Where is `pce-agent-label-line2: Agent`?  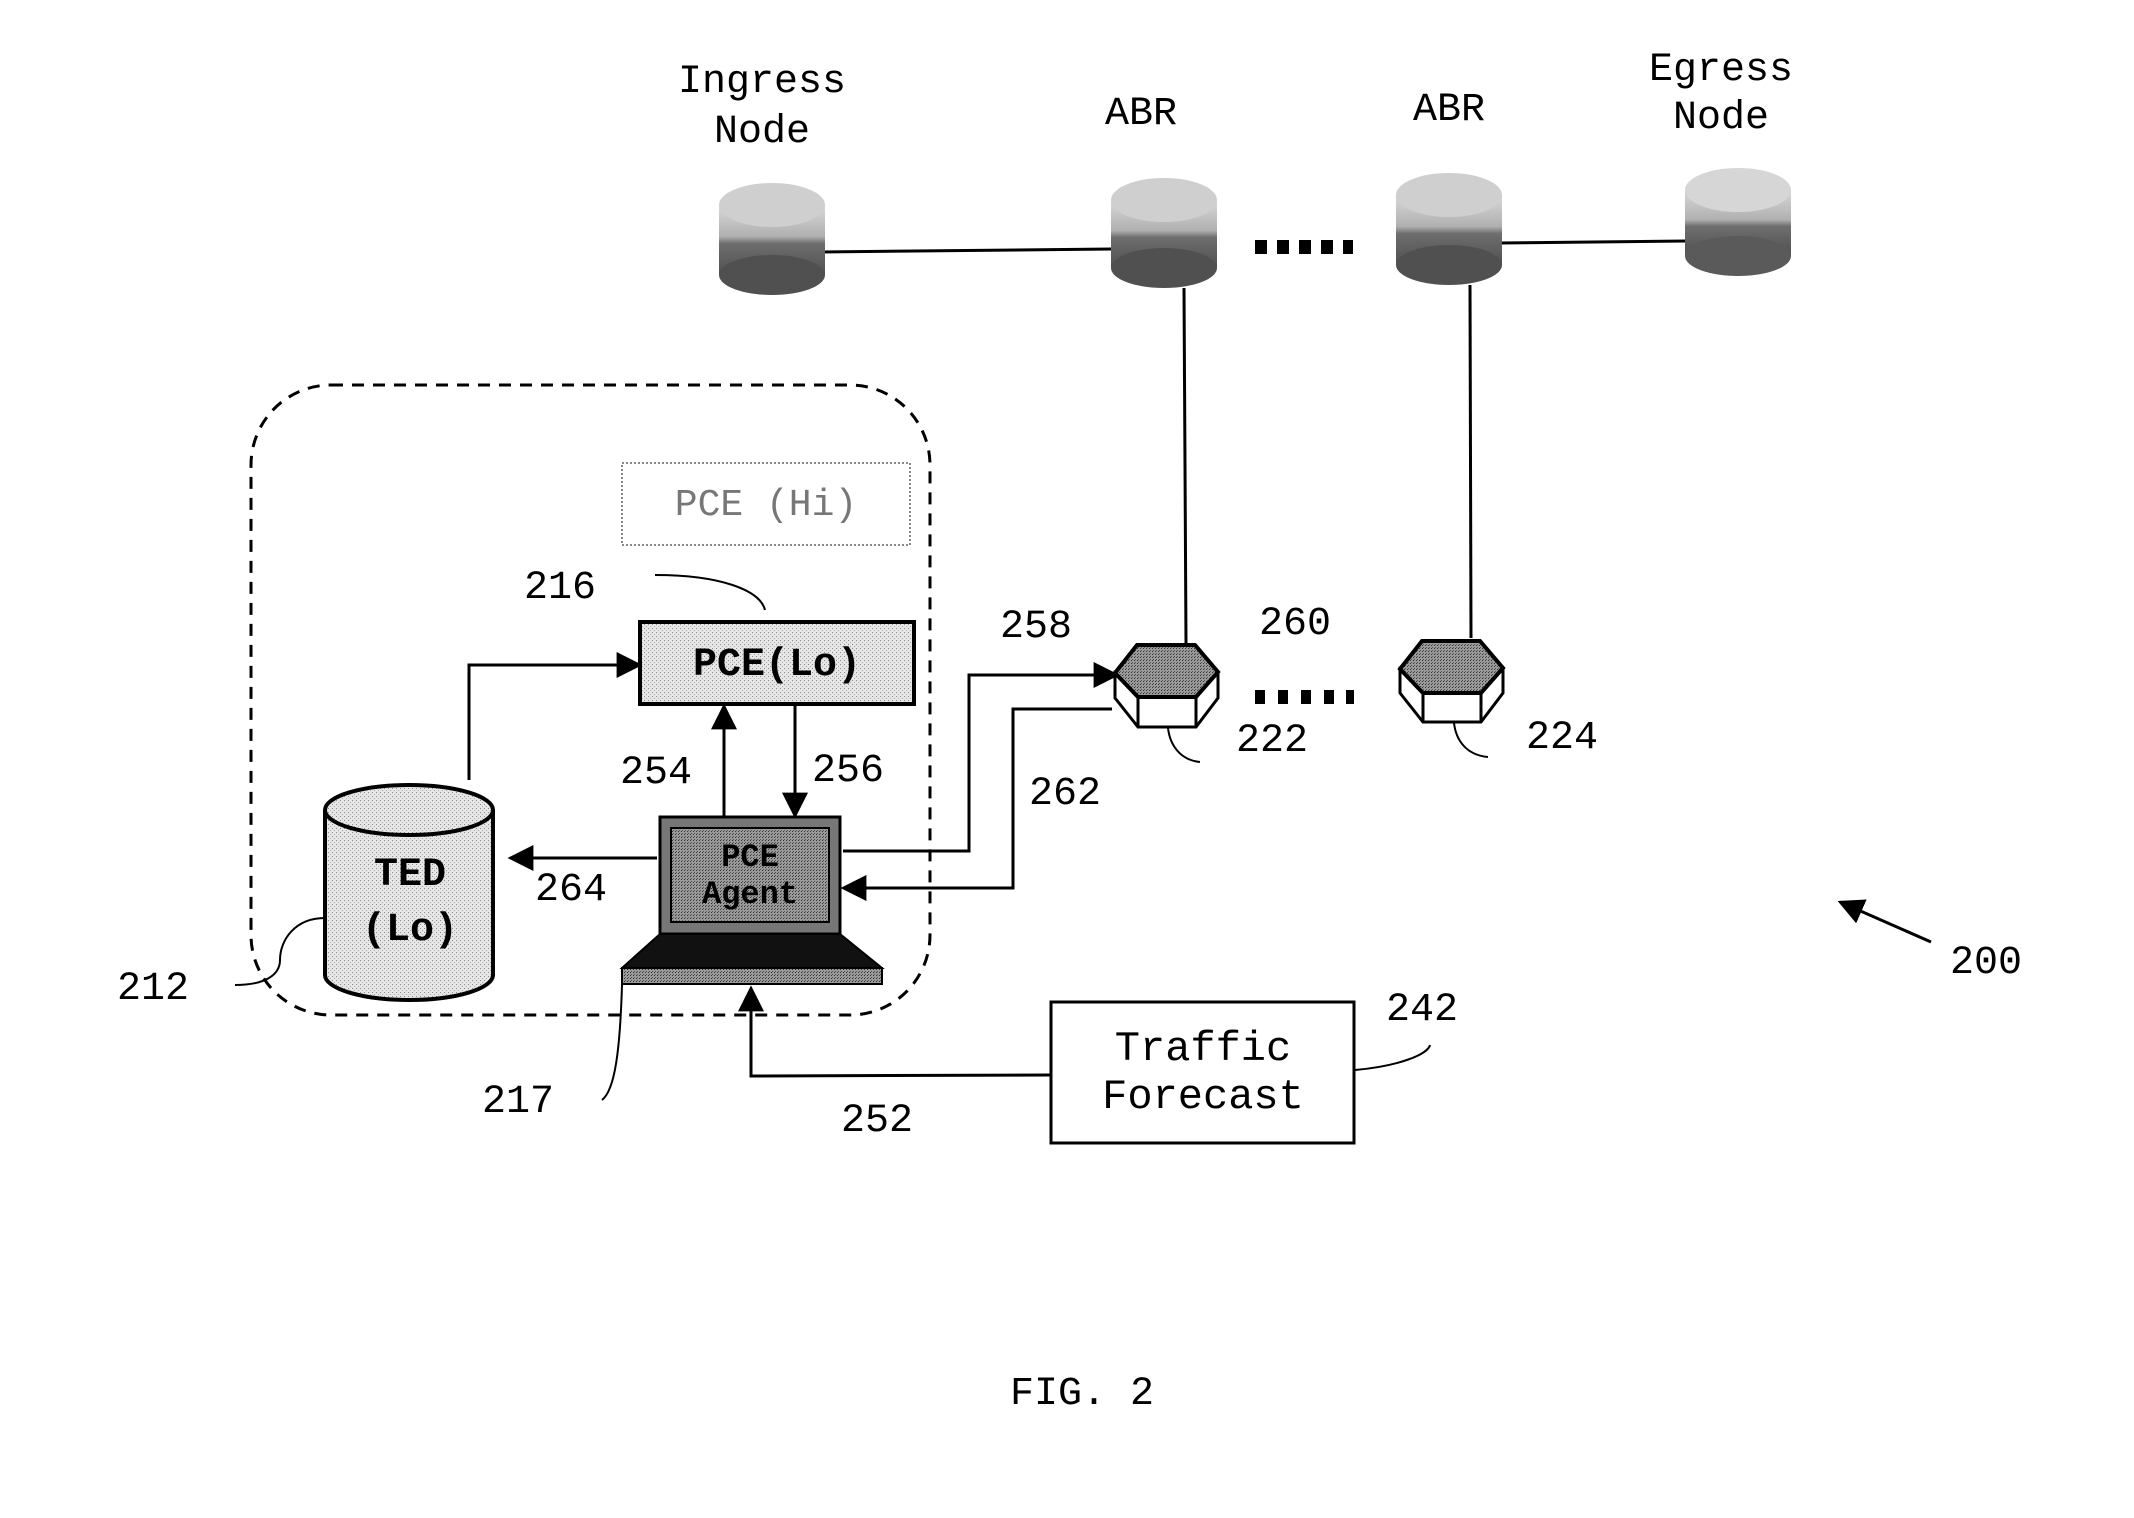 pce-agent-label-line2: Agent is located at coordinates (750, 894).